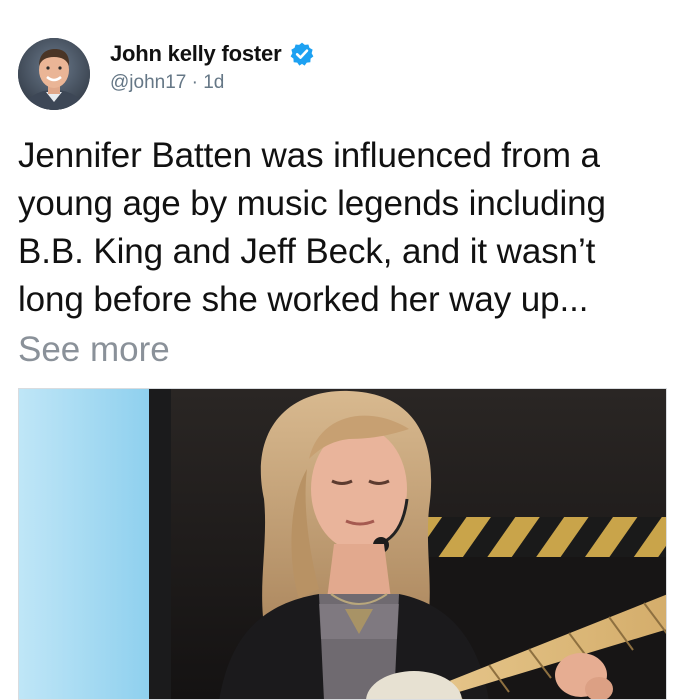  What do you see at coordinates (196, 54) in the screenshot?
I see `author-display-name: John kelly foster` at bounding box center [196, 54].